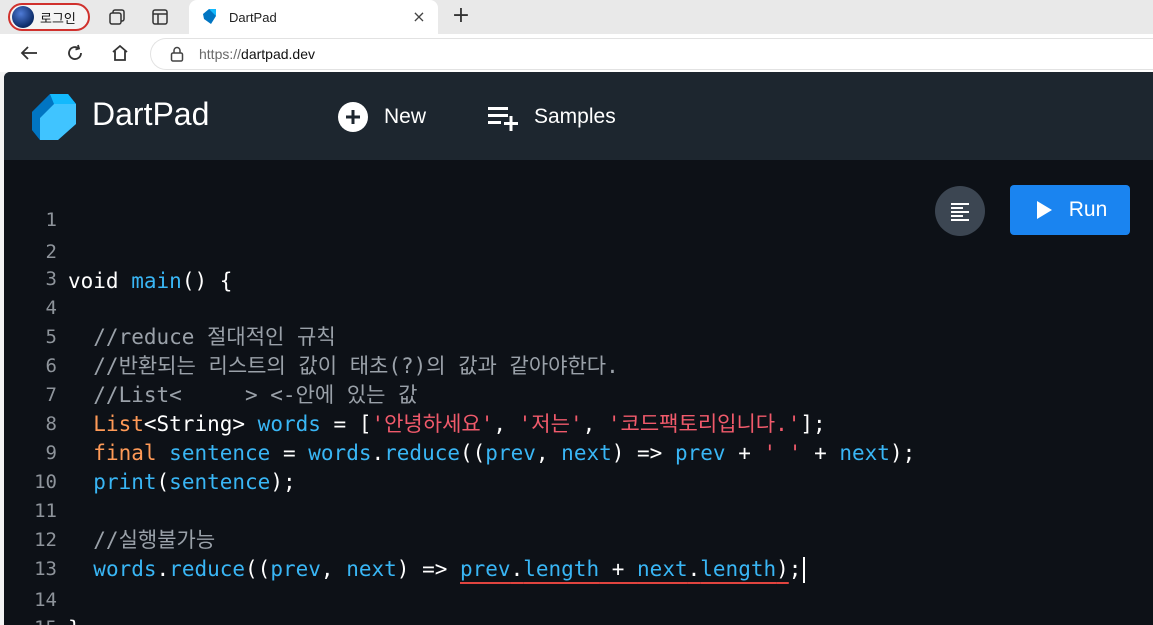 This screenshot has height=625, width=1153. What do you see at coordinates (405, 116) in the screenshot?
I see `new-label: New` at bounding box center [405, 116].